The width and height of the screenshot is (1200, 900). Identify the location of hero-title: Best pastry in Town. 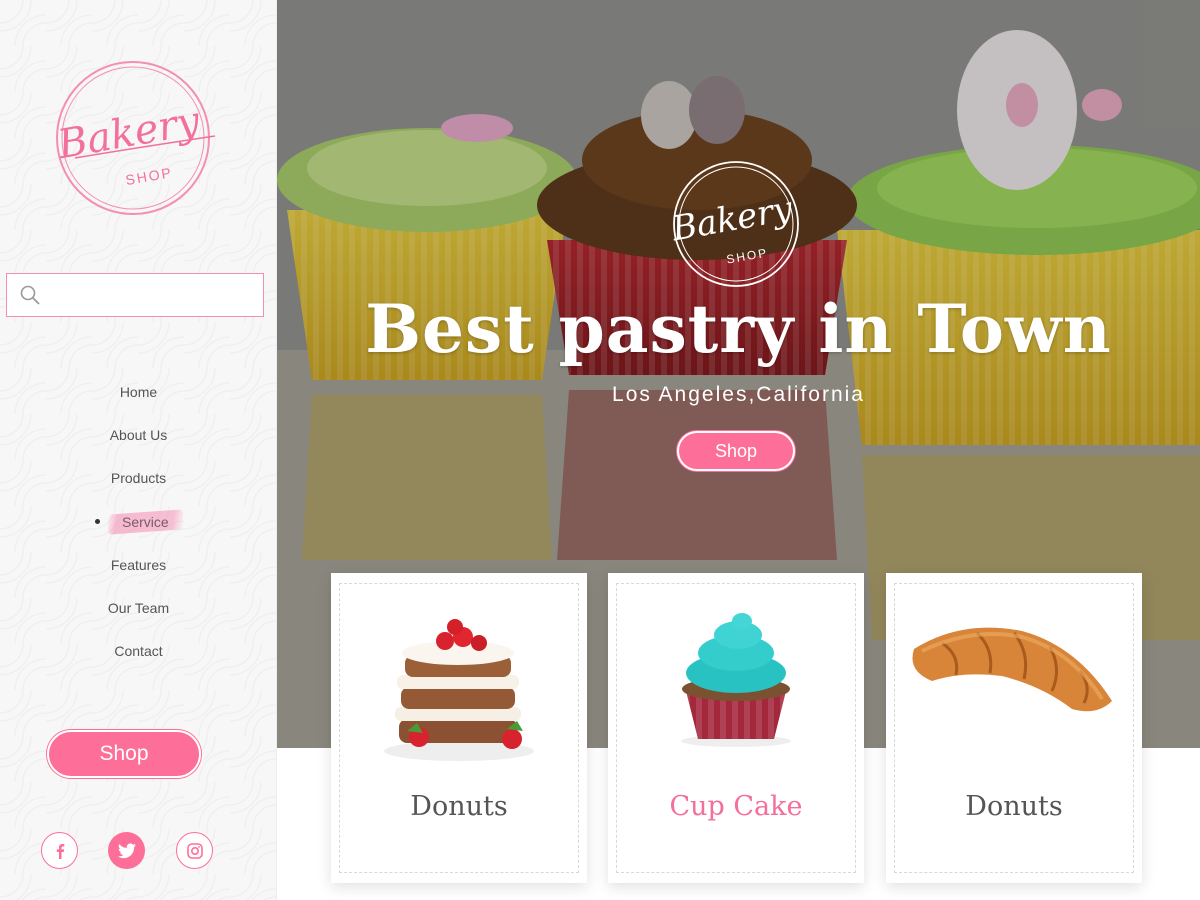
(738, 329).